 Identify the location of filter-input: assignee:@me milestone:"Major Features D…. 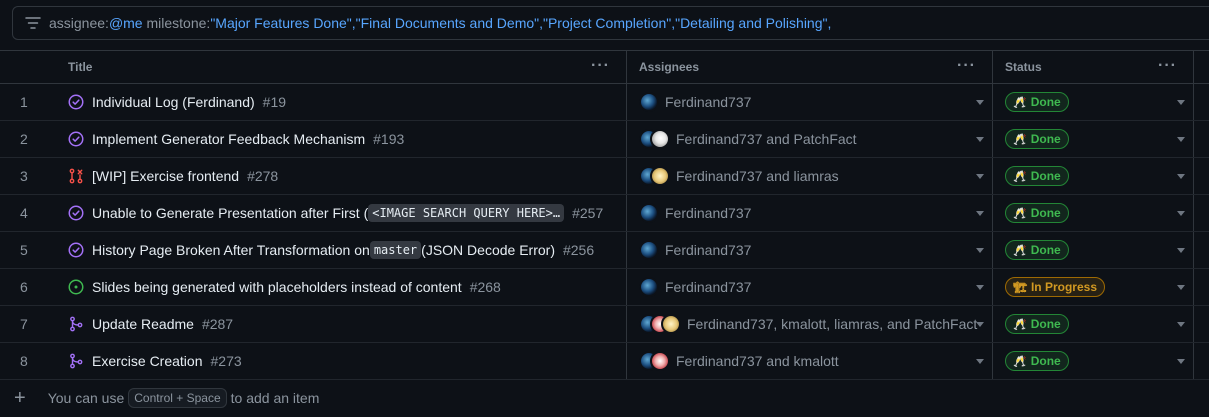
(610, 23).